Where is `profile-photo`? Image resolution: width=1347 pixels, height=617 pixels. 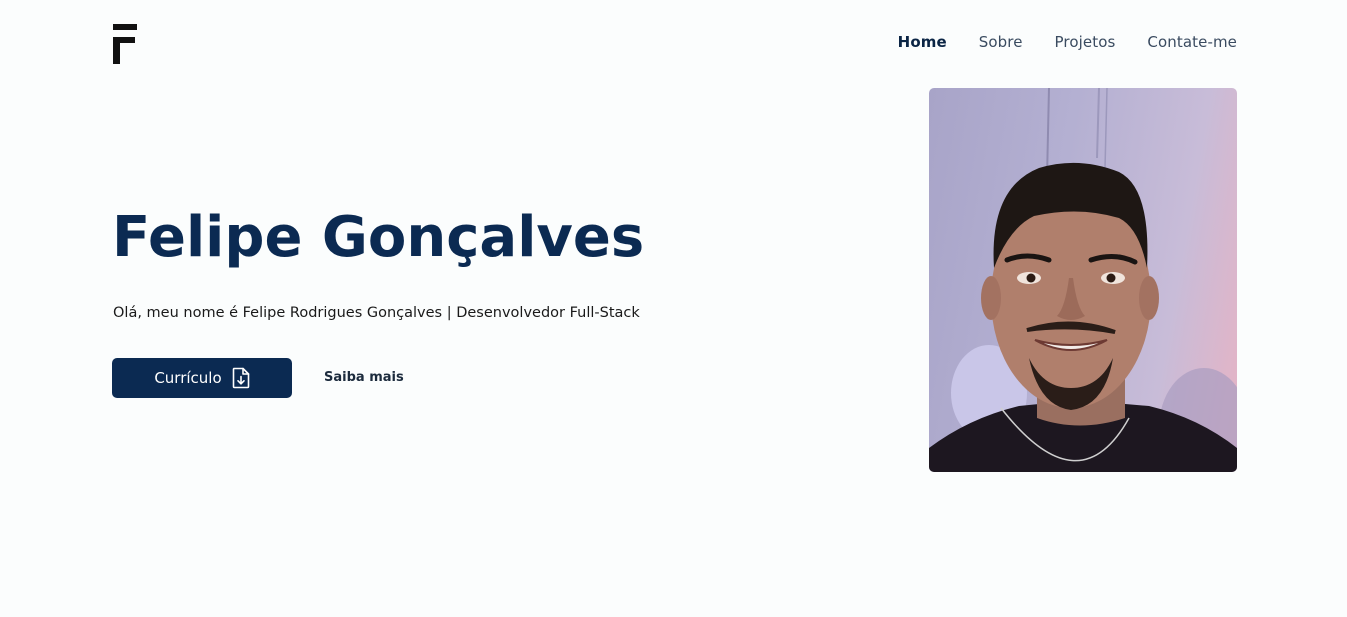 profile-photo is located at coordinates (1083, 280).